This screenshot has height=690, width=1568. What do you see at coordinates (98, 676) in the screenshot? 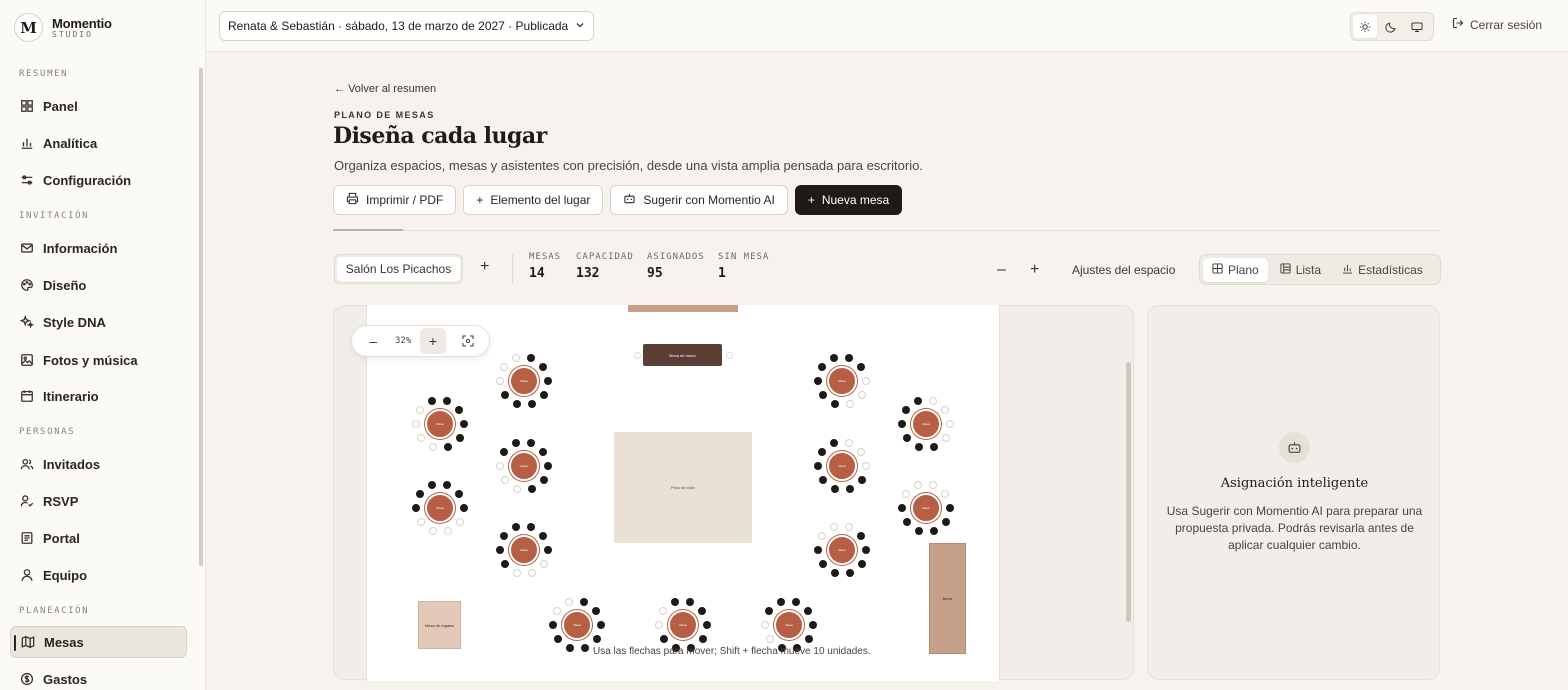
I see `sidebar-item-gastos: Gastos` at bounding box center [98, 676].